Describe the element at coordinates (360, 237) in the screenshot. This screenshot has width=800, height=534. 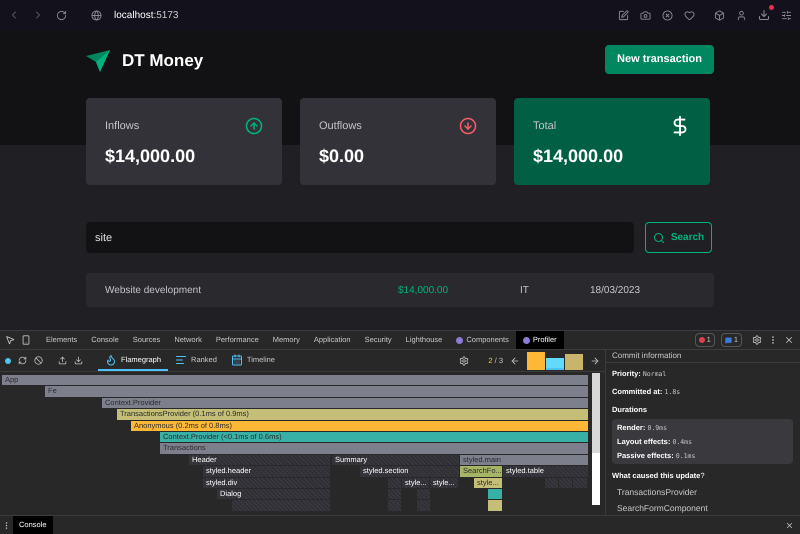
I see `search-field: site` at that location.